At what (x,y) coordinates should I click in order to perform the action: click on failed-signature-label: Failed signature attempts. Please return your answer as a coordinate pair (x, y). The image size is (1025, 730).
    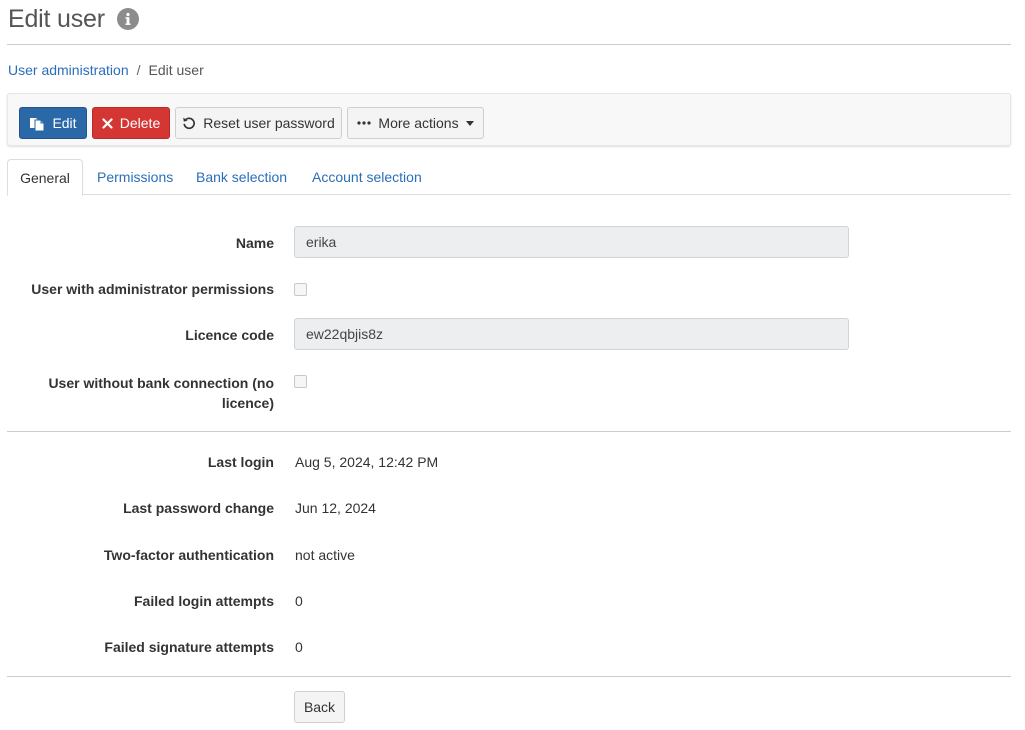
    Looking at the image, I should click on (189, 647).